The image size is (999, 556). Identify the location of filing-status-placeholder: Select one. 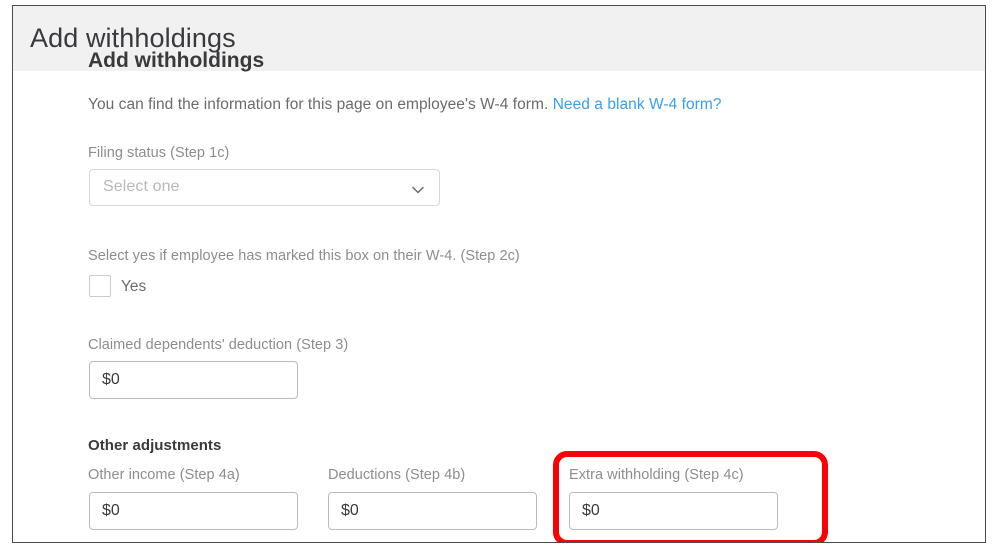
(141, 186).